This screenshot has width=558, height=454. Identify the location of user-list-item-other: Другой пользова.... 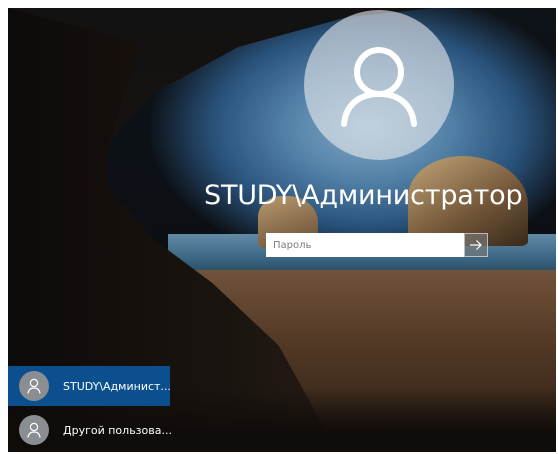
(90, 430).